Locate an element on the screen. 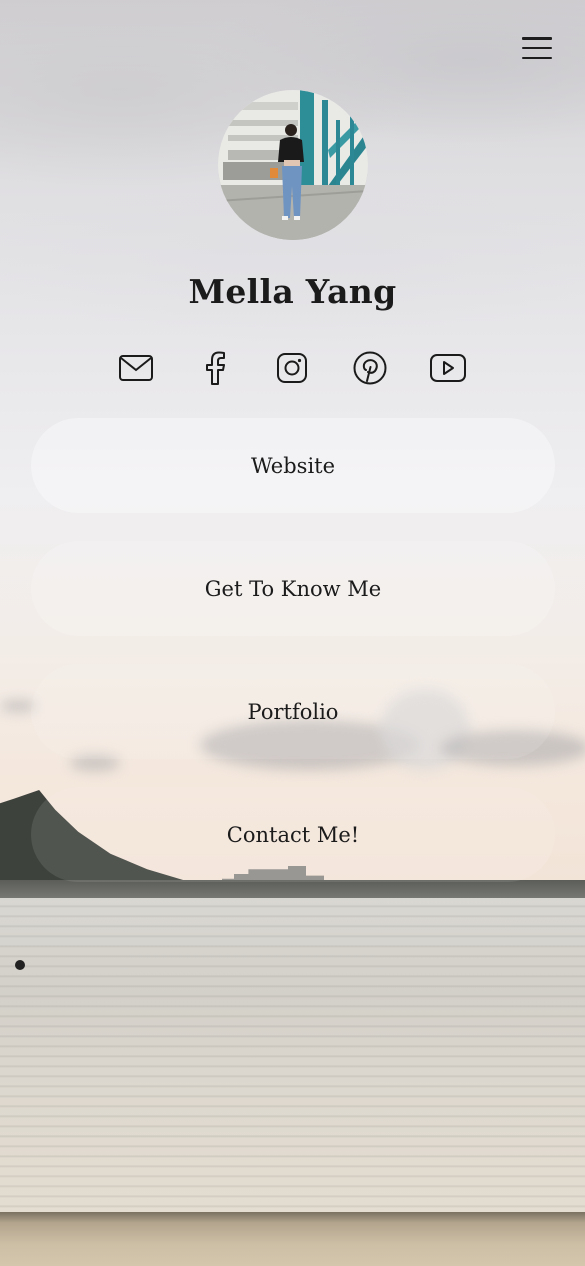 Image resolution: width=585 pixels, height=1266 pixels. youtube-icon-svg is located at coordinates (448, 368).